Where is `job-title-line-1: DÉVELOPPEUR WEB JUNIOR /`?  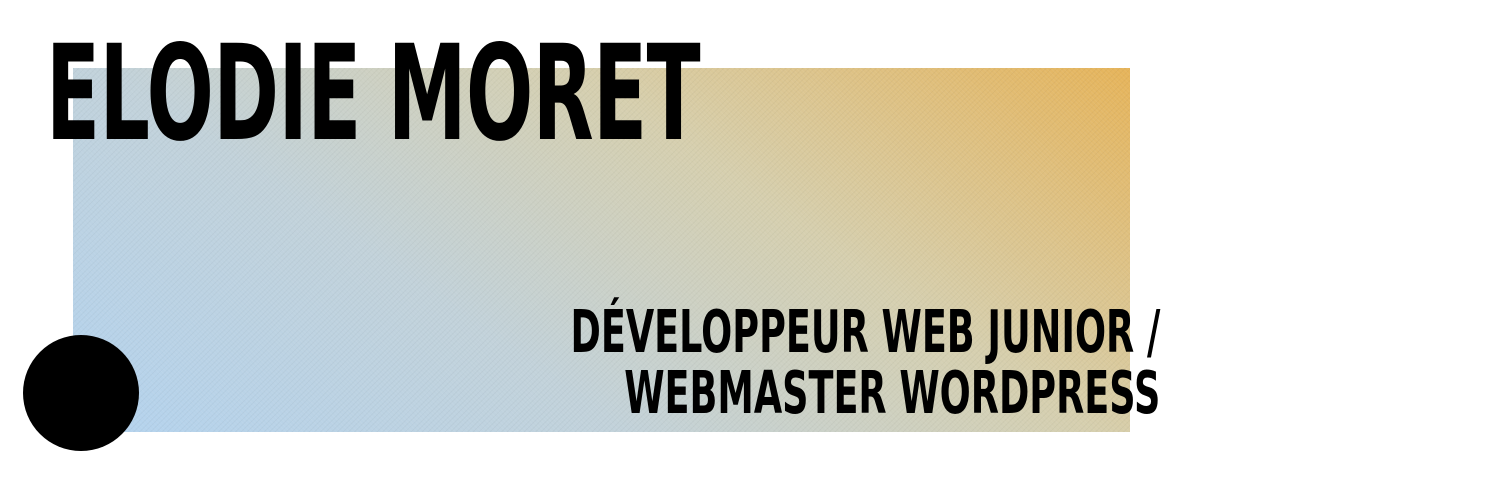
job-title-line-1: DÉVELOPPEUR WEB JUNIOR / is located at coordinates (865, 331).